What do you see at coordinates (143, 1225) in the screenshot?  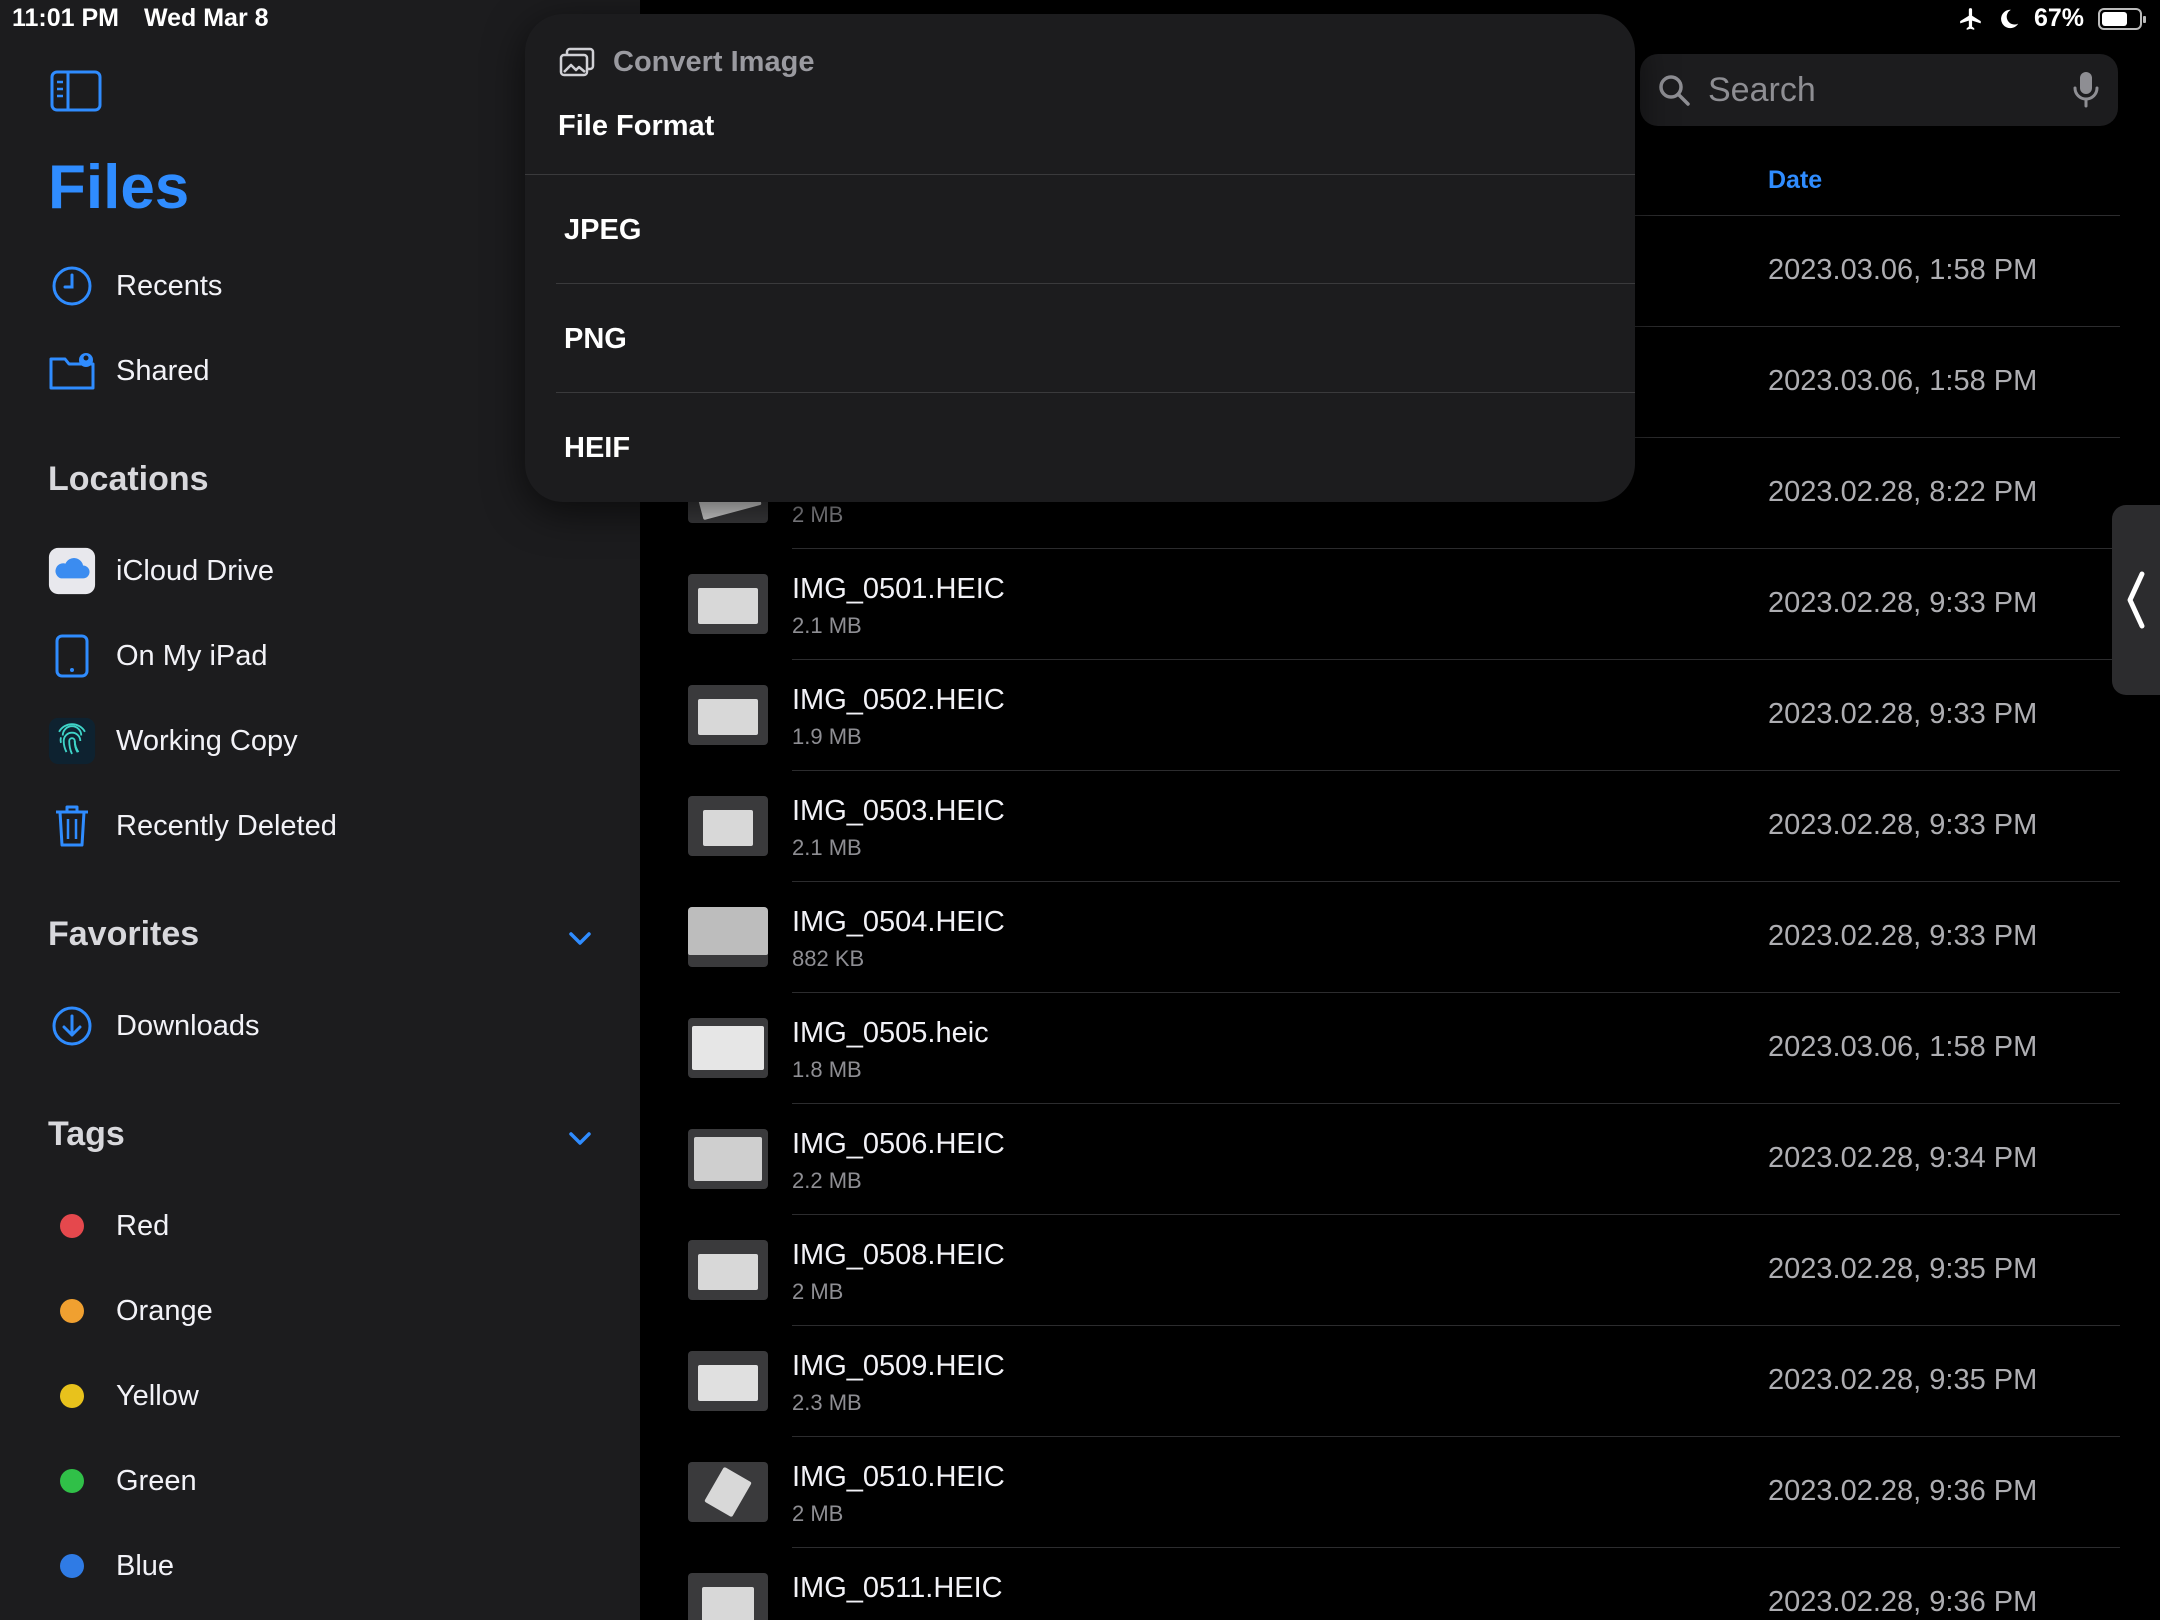 I see `sidebar-item-label: Red` at bounding box center [143, 1225].